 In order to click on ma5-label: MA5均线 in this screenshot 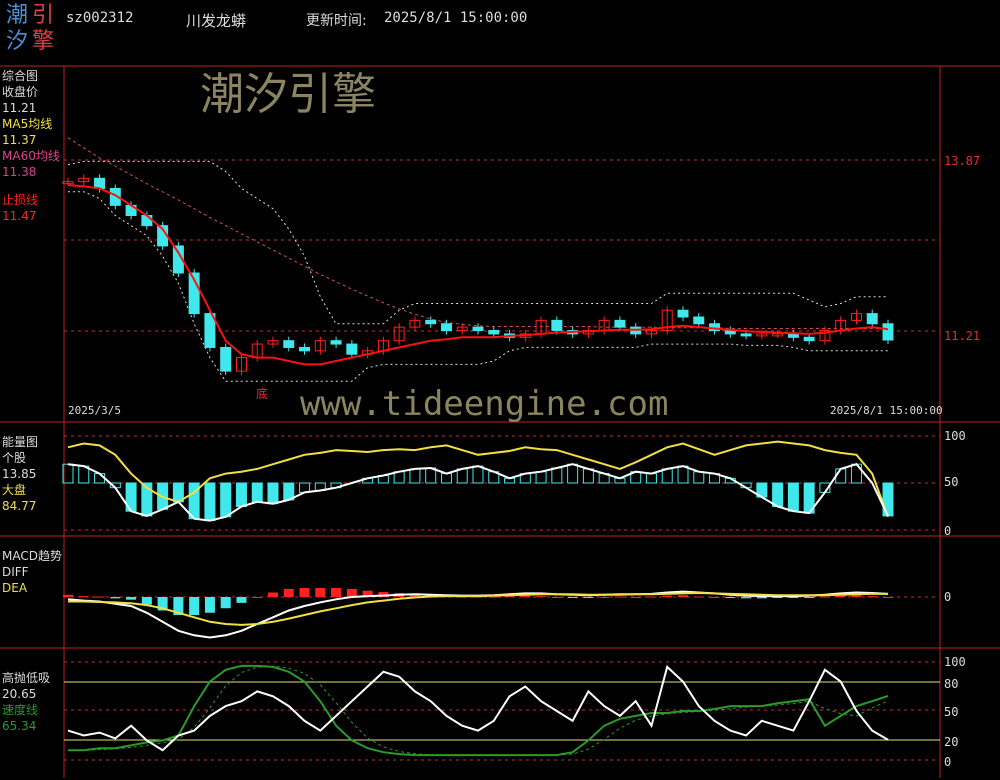, I will do `click(27, 124)`.